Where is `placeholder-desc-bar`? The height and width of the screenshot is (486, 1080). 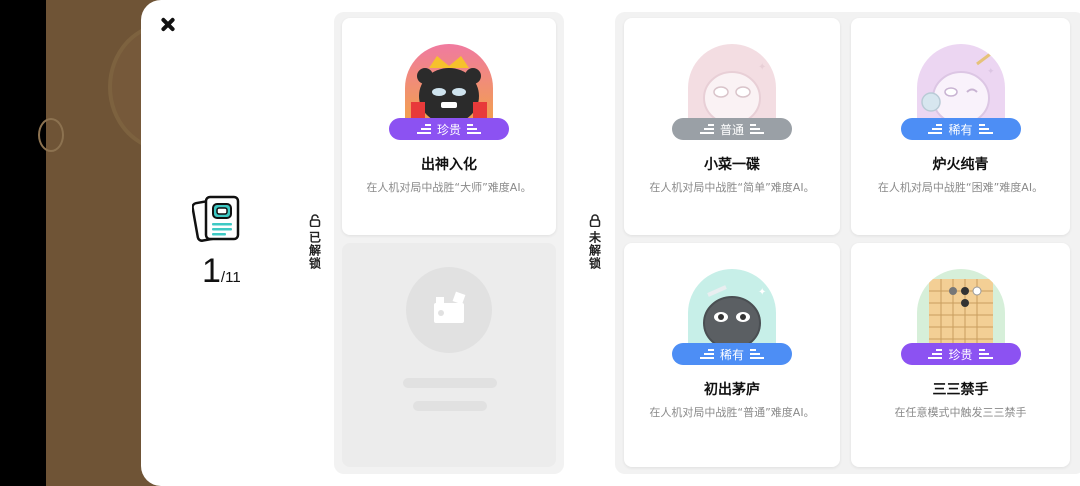 placeholder-desc-bar is located at coordinates (450, 406).